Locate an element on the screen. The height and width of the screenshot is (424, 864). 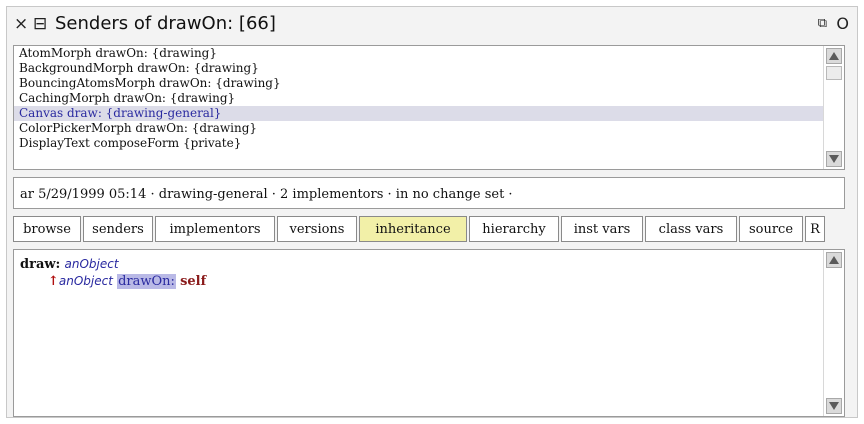
window-title: Senders of drawOn: [66] is located at coordinates (165, 23).